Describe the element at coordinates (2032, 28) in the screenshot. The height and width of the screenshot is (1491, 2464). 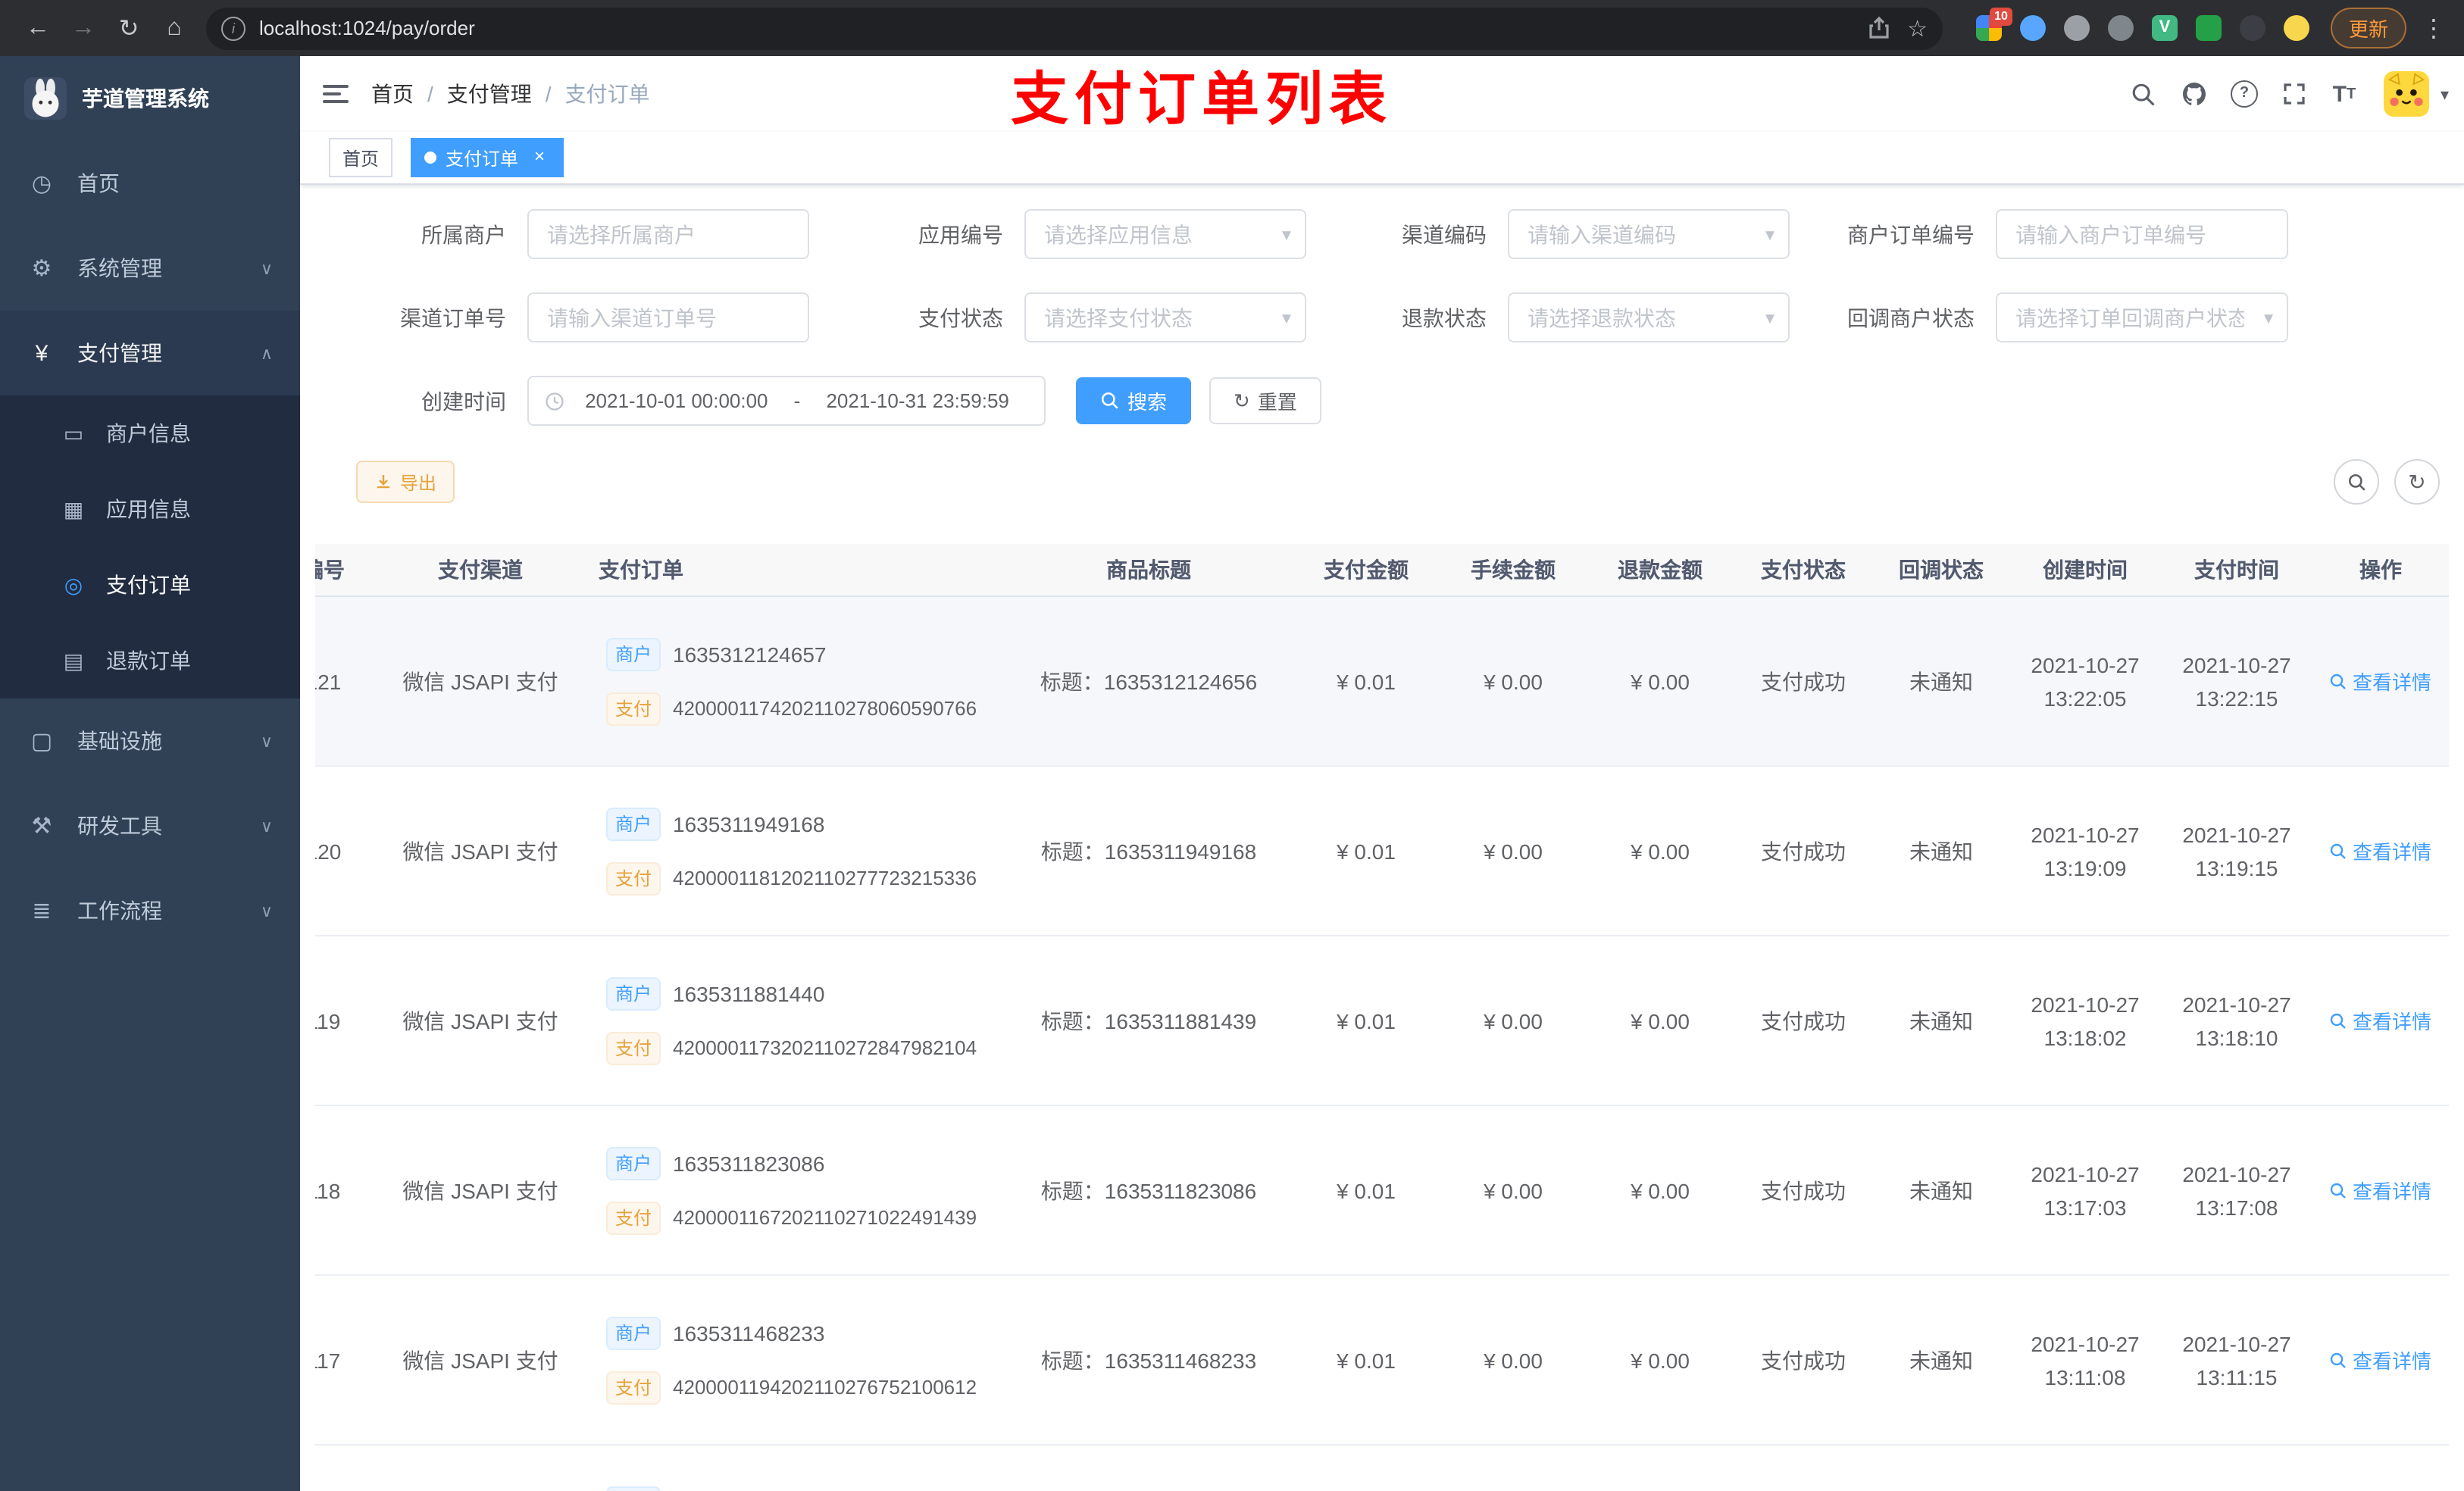
I see `extension-icon-drop` at that location.